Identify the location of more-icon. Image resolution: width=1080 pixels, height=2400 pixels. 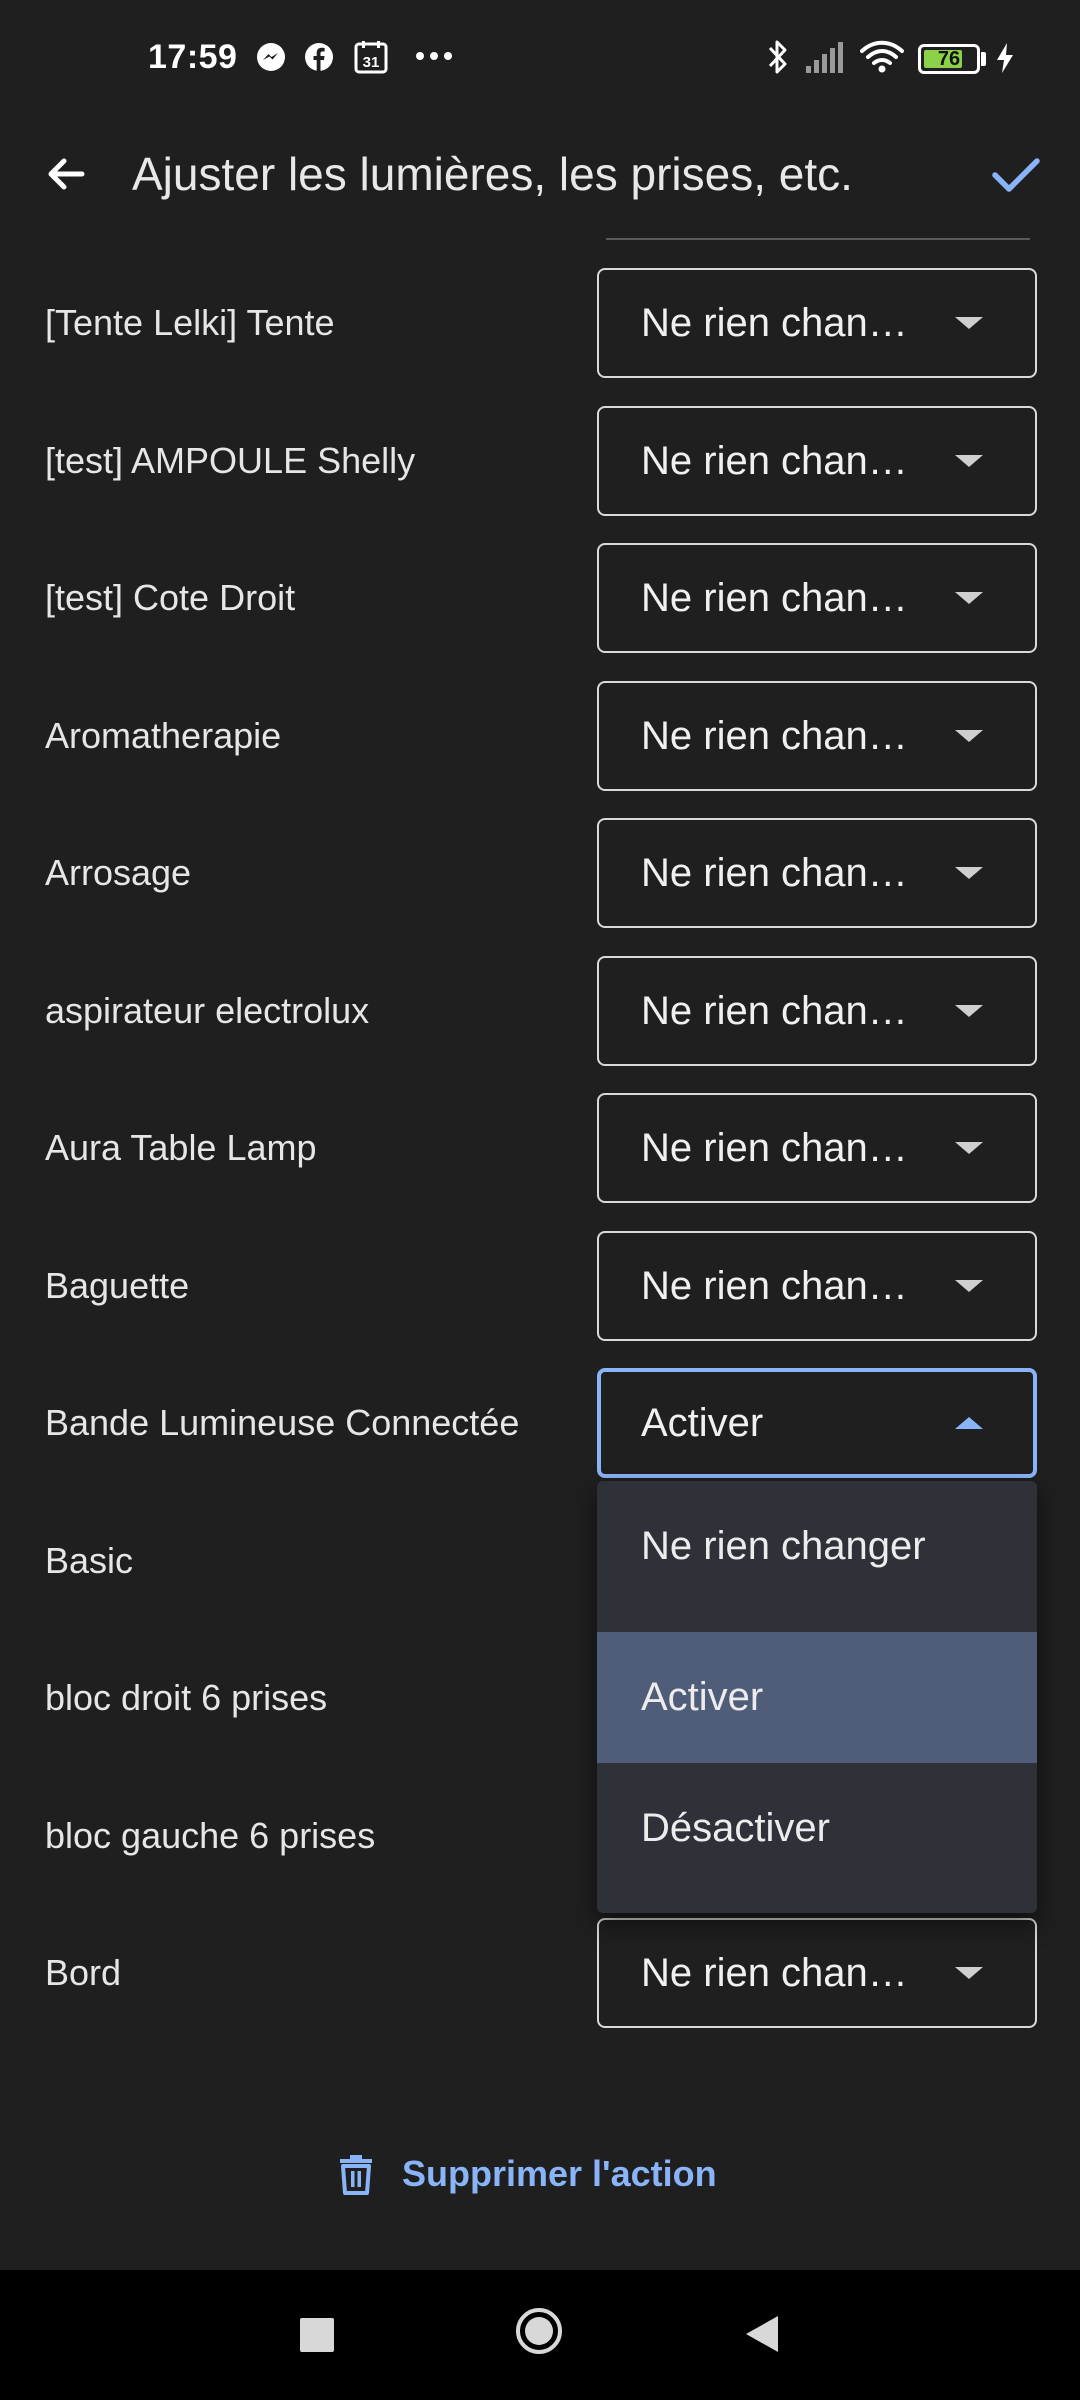
(434, 56).